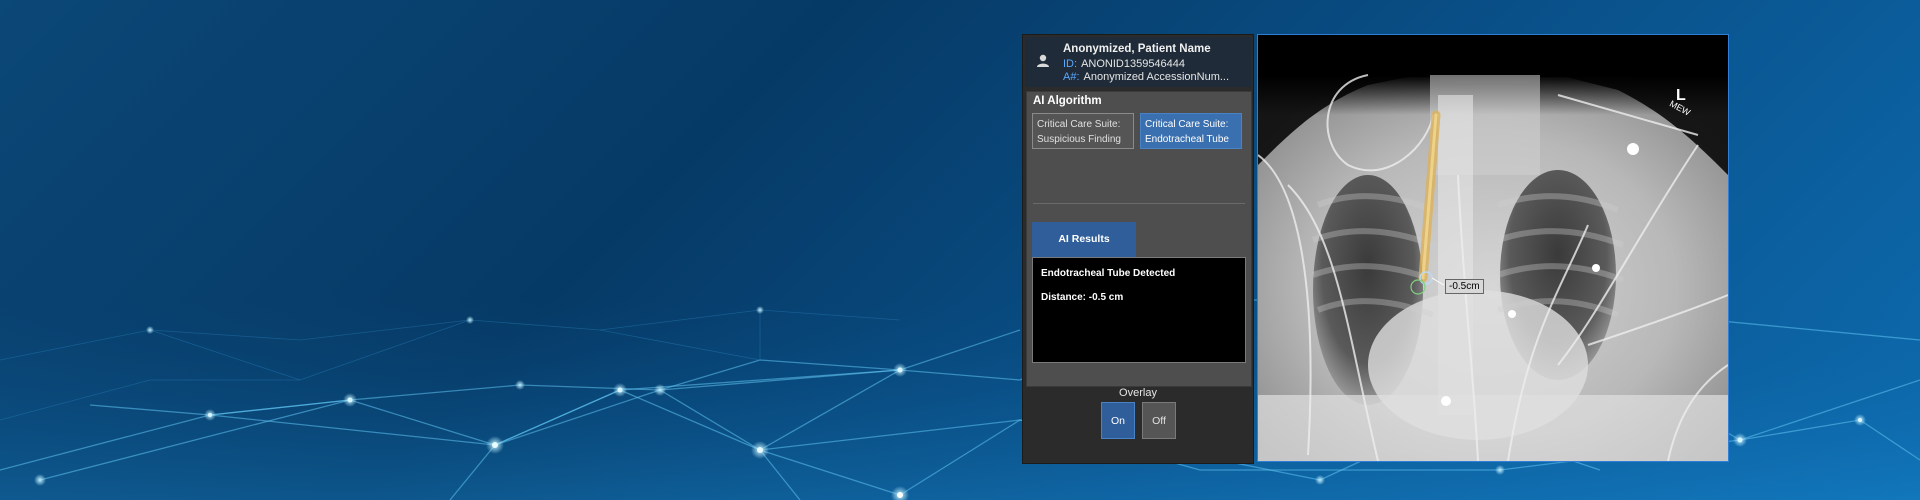 The image size is (1920, 500). I want to click on tab-ai-results: AI Results, so click(1084, 239).